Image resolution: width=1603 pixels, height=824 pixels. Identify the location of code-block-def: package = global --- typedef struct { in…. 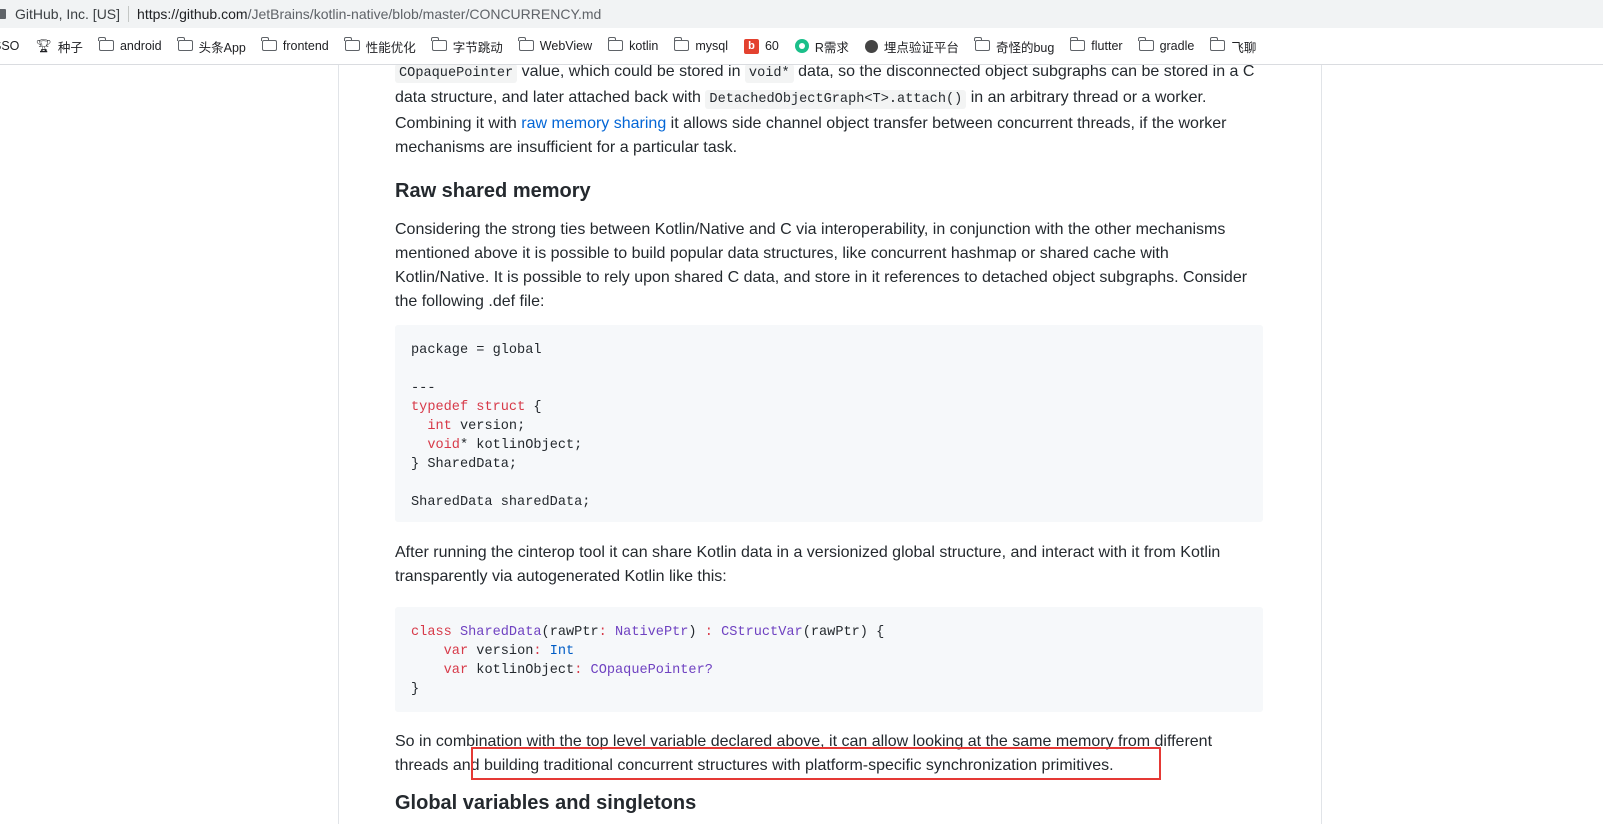
(829, 423).